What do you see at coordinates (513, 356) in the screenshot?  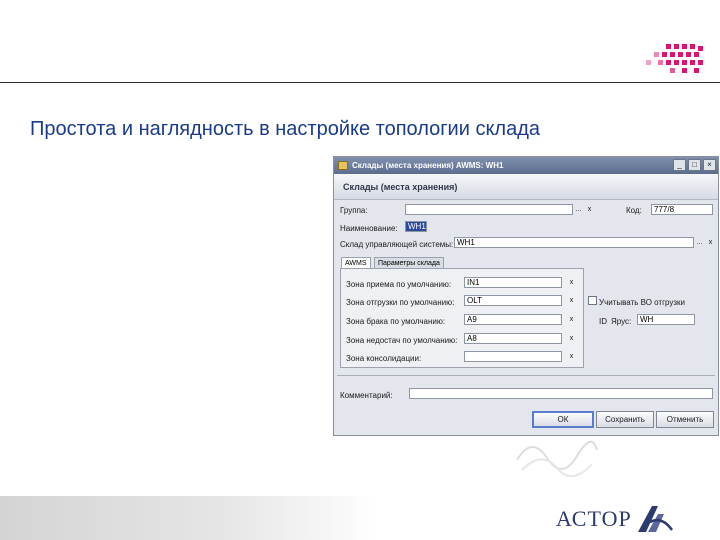 I see `consolidation-zone-field` at bounding box center [513, 356].